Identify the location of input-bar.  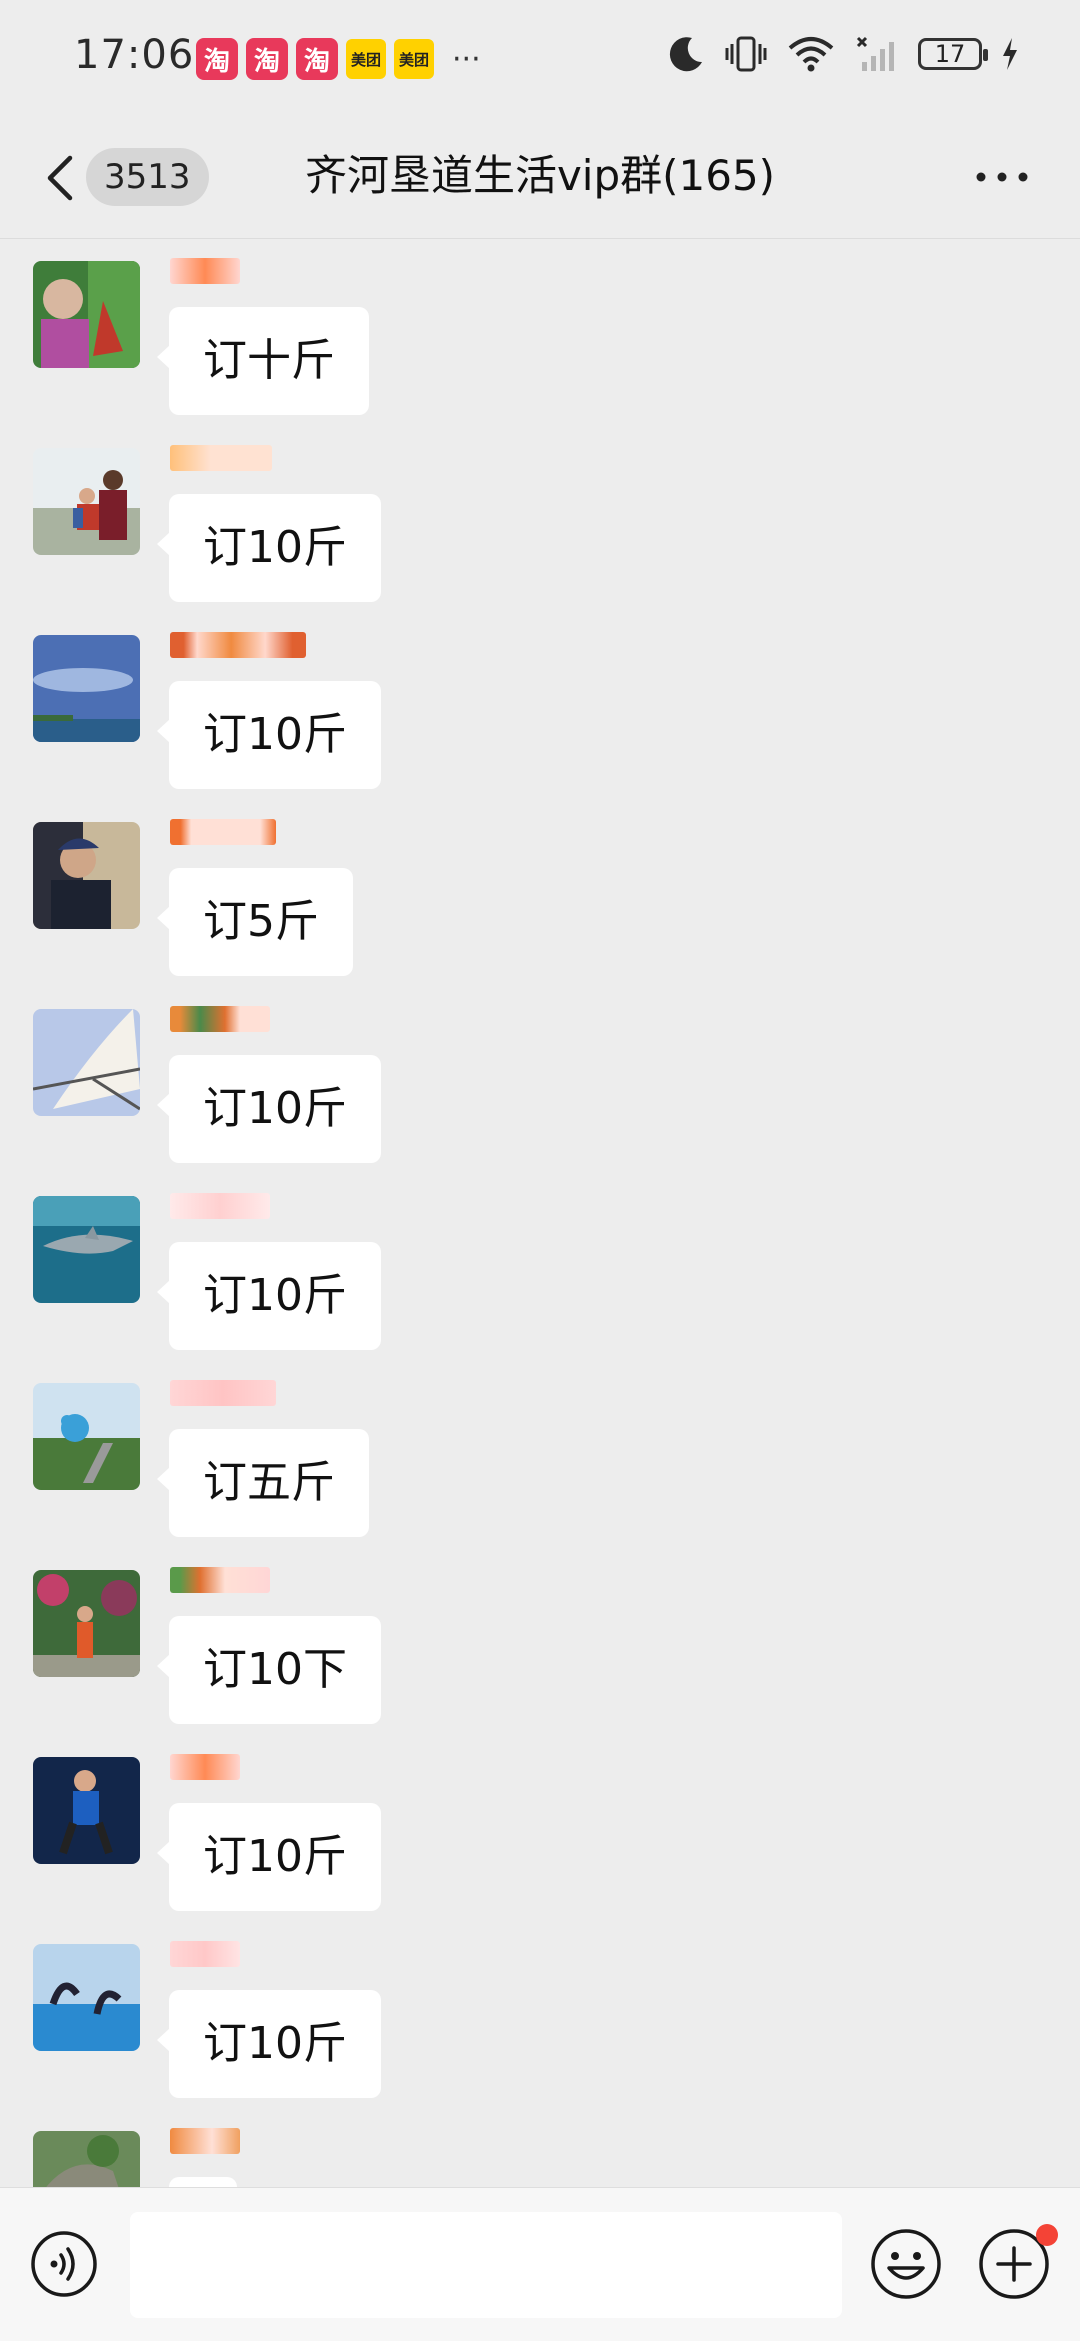
(540, 2264).